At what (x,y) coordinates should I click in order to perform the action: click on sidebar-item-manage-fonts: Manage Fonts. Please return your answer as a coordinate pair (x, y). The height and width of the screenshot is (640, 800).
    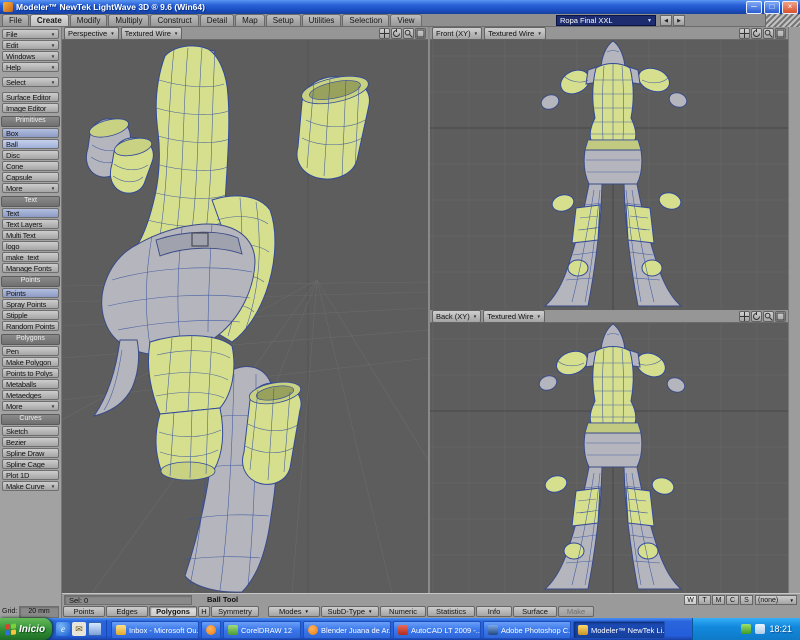
    Looking at the image, I should click on (30, 268).